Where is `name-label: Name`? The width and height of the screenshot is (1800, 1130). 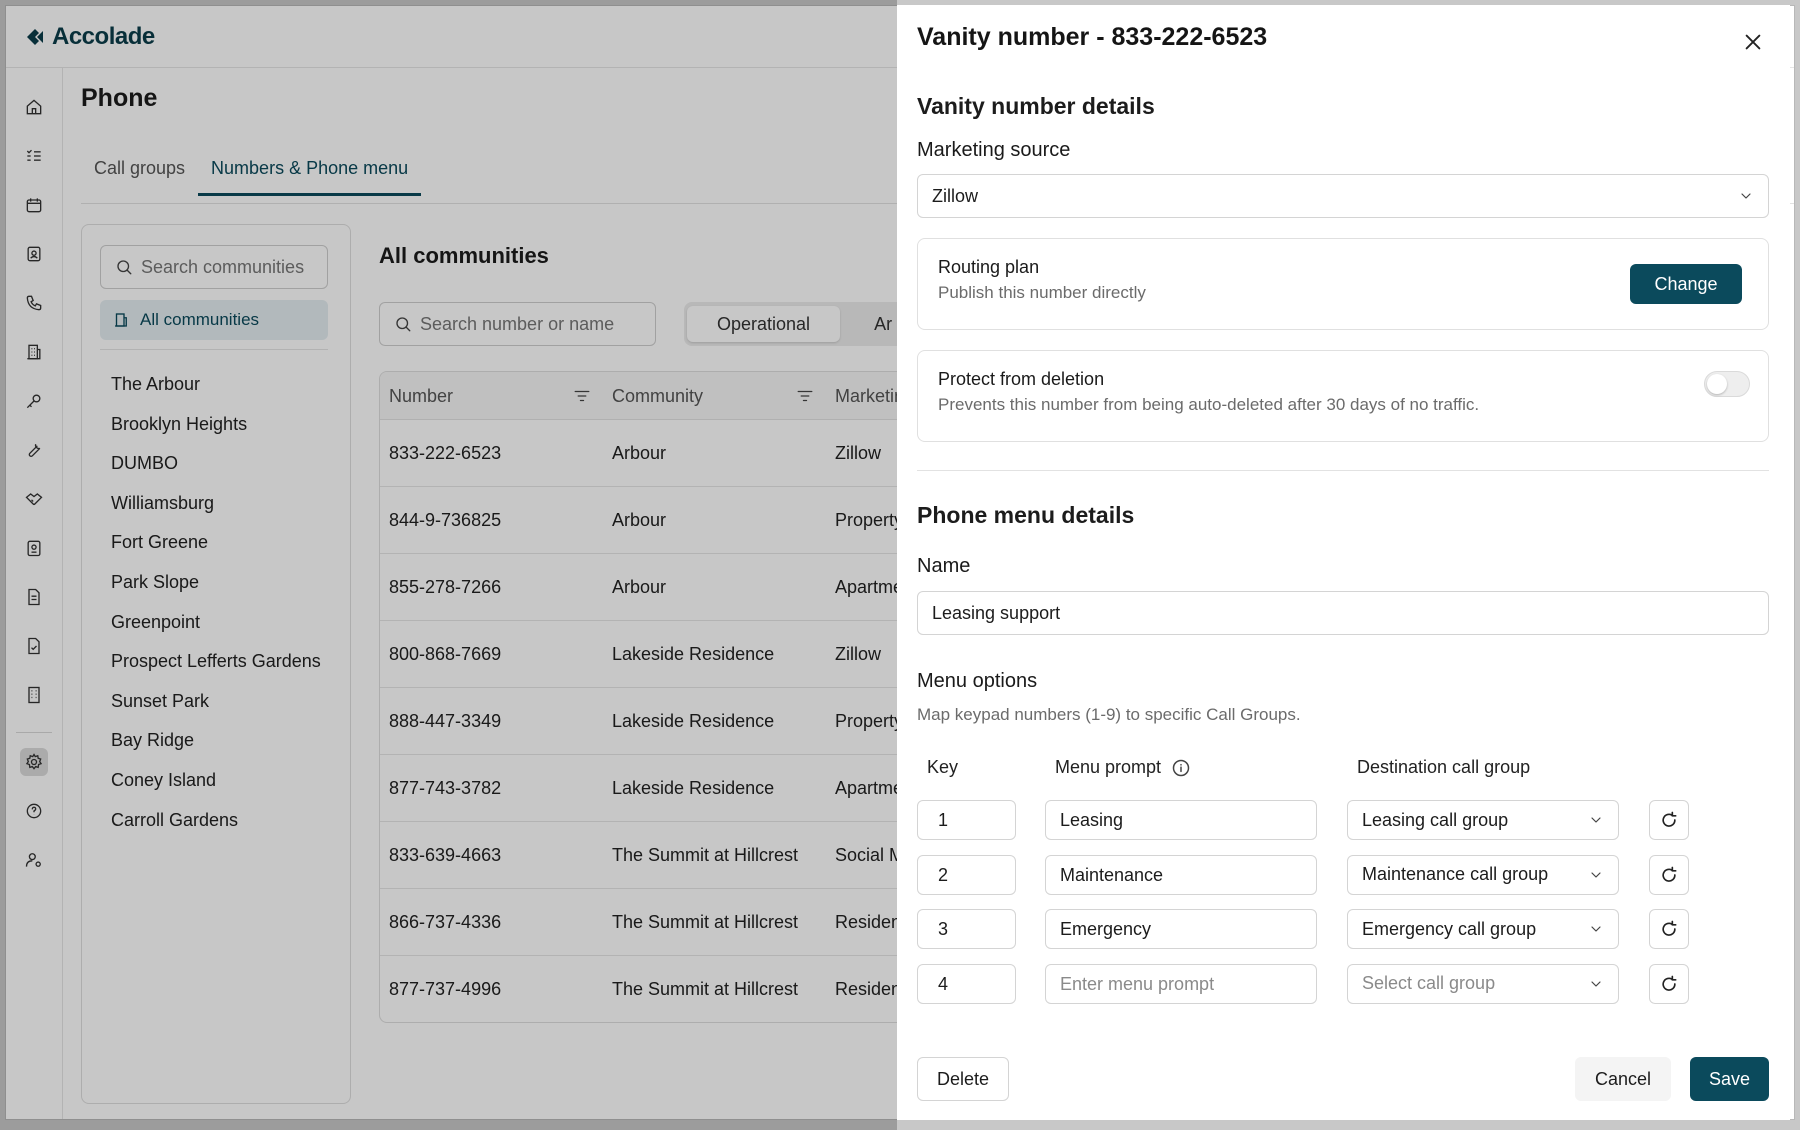
name-label: Name is located at coordinates (944, 566).